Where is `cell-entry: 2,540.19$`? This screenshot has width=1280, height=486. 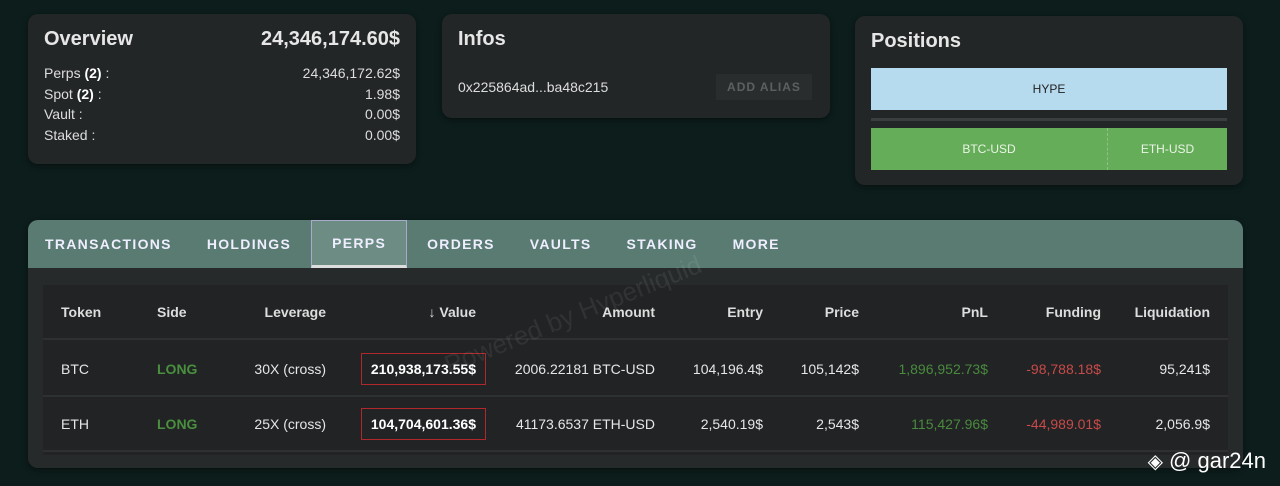 cell-entry: 2,540.19$ is located at coordinates (731, 424).